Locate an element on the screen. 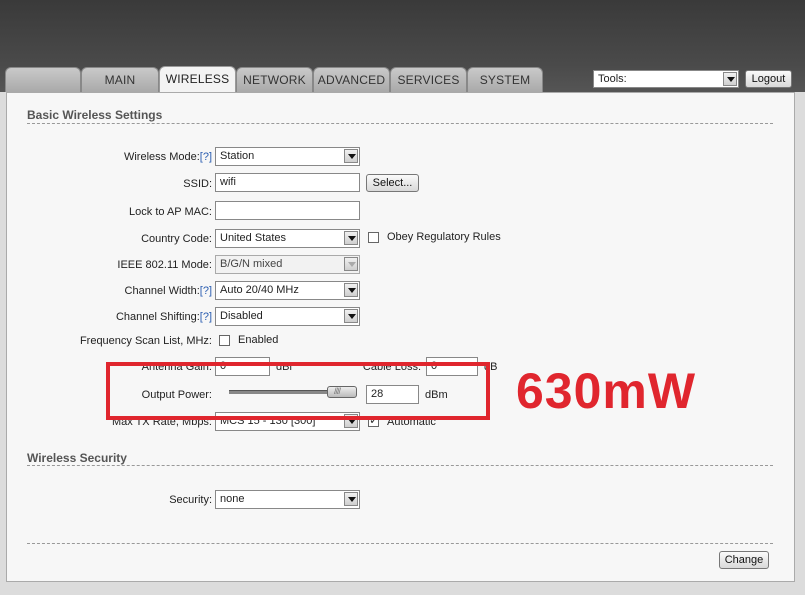 This screenshot has height=595, width=805. change-button: Change is located at coordinates (744, 560).